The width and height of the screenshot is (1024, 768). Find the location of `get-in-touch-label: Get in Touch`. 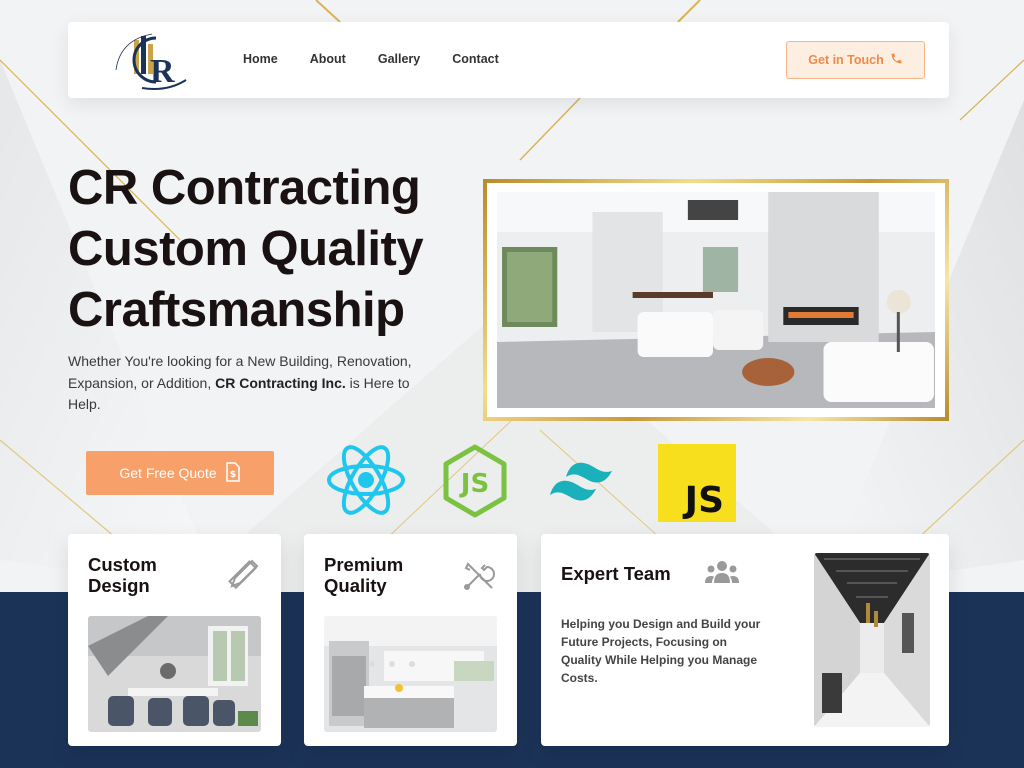

get-in-touch-label: Get in Touch is located at coordinates (846, 60).